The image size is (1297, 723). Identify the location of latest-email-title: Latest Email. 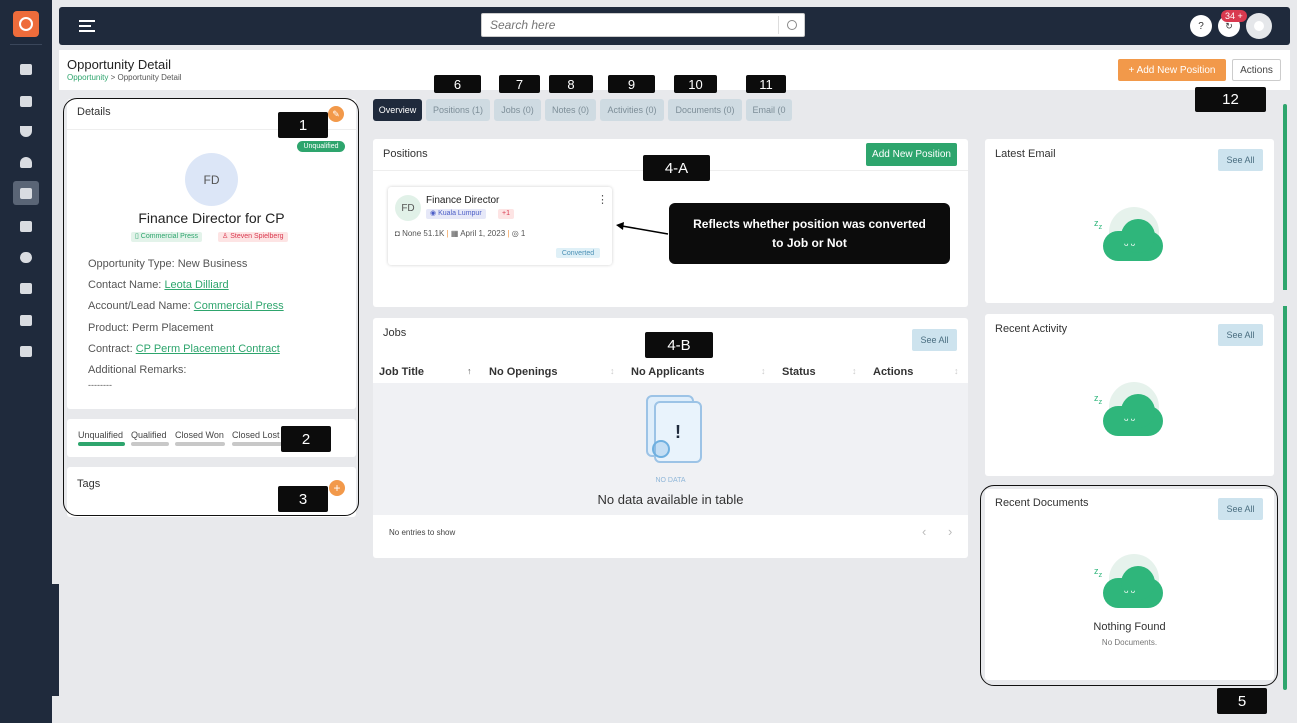
(1025, 154).